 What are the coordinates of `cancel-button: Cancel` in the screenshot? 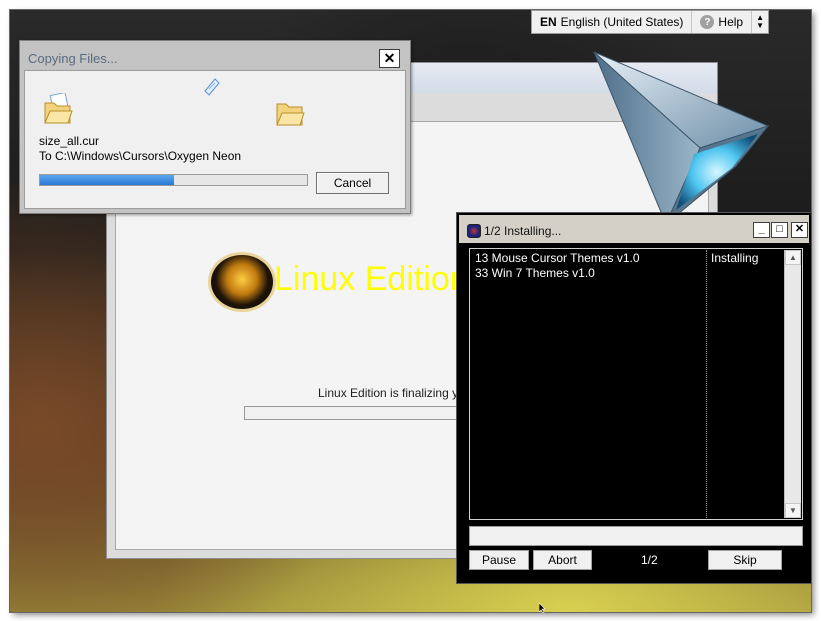 It's located at (352, 183).